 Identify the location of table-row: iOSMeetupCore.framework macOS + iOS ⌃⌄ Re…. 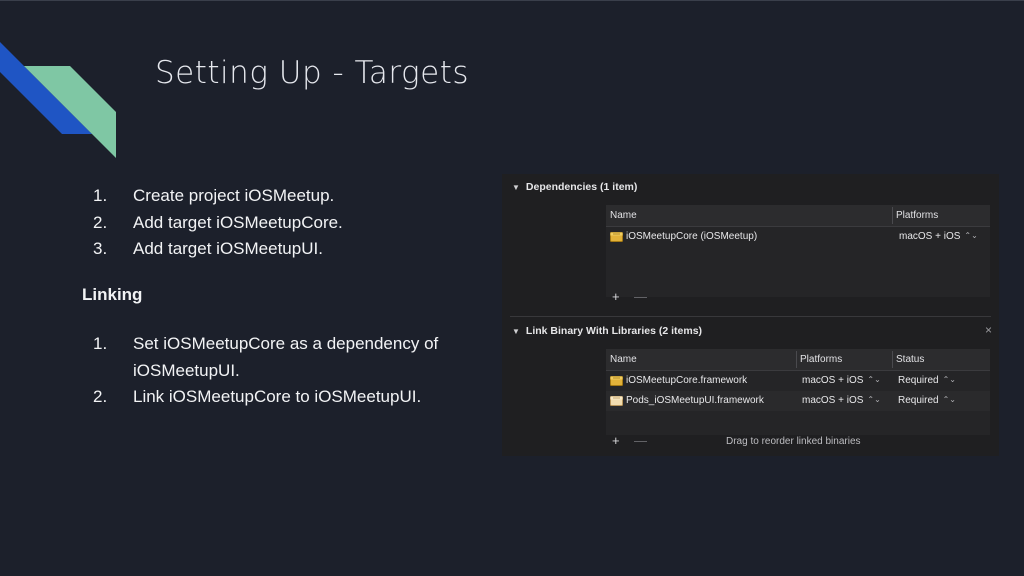
(798, 381).